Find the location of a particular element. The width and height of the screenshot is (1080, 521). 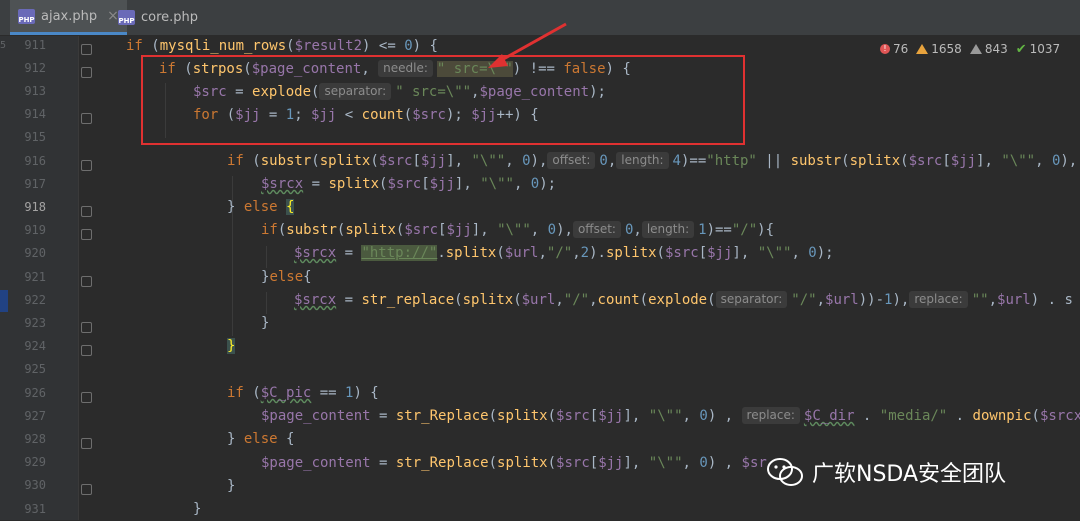

errors-value: 76 is located at coordinates (901, 49).